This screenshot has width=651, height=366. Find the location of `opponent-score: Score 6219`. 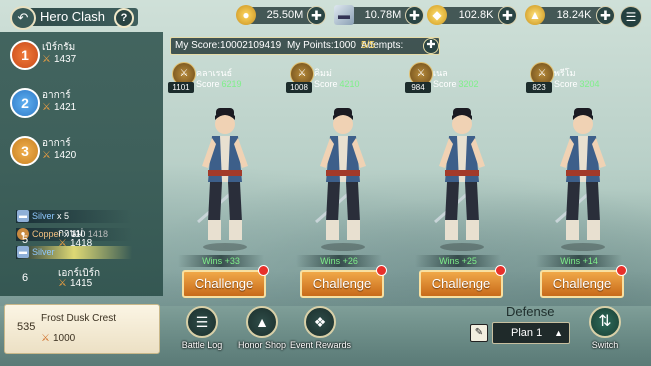

opponent-score: Score 6219 is located at coordinates (219, 84).